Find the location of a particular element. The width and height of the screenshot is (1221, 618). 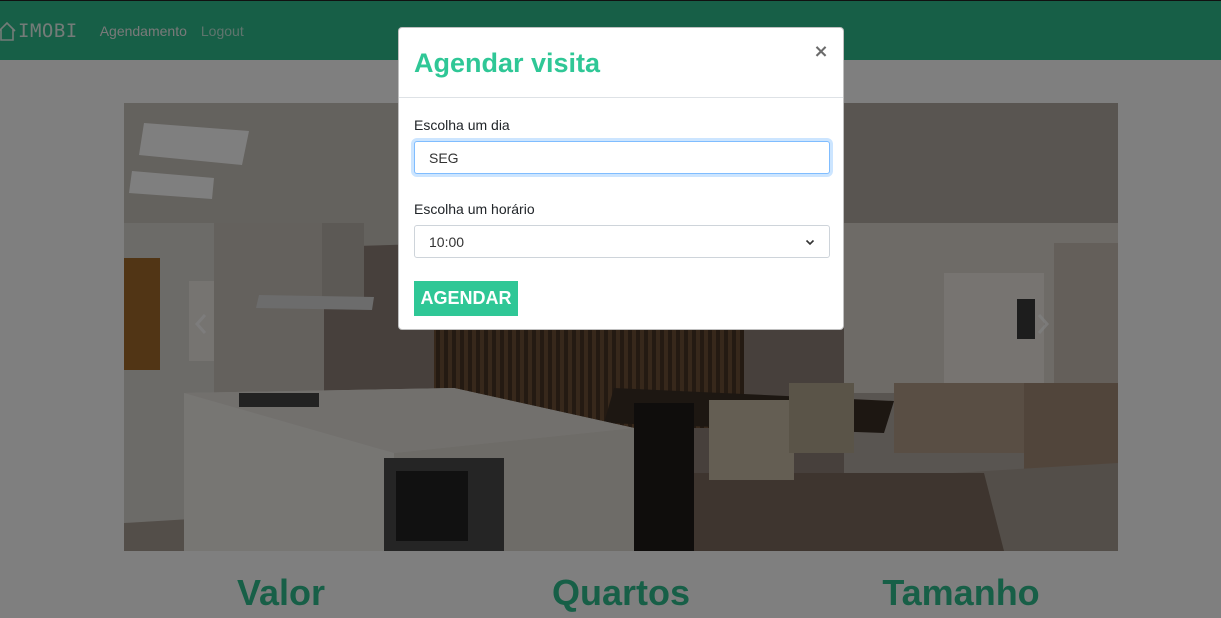

agendar-button: AGENDAR is located at coordinates (466, 298).